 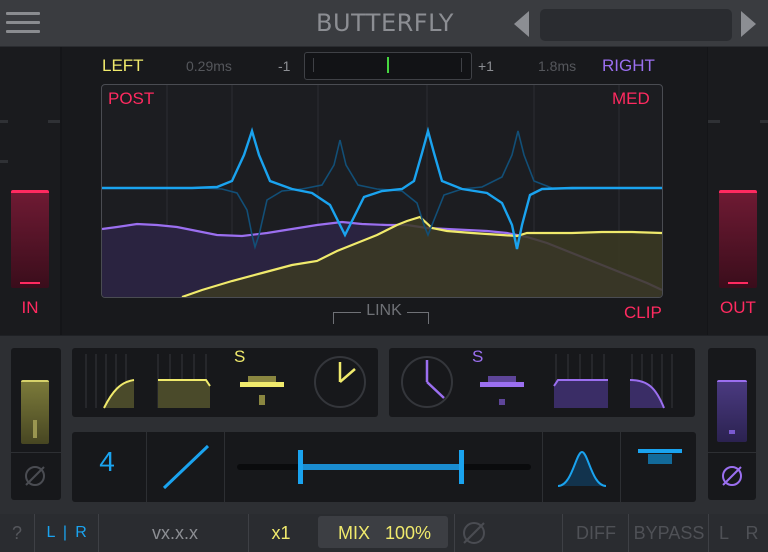 What do you see at coordinates (131, 99) in the screenshot?
I see `post-label: POST` at bounding box center [131, 99].